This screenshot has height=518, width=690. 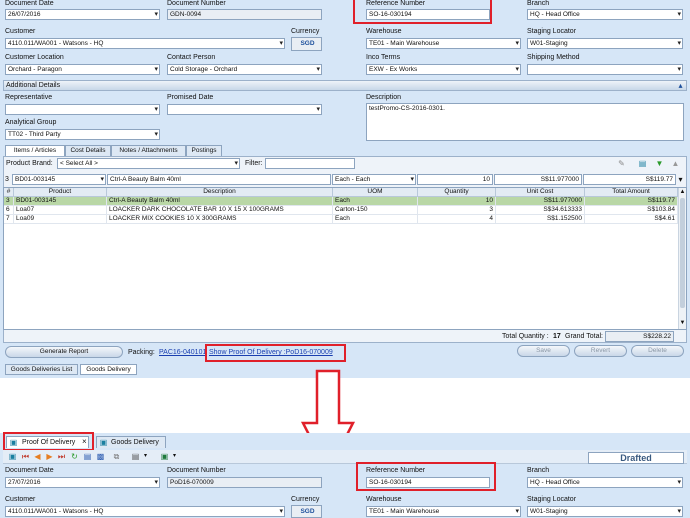 What do you see at coordinates (639, 336) in the screenshot?
I see `grand-total-field: S$228.22` at bounding box center [639, 336].